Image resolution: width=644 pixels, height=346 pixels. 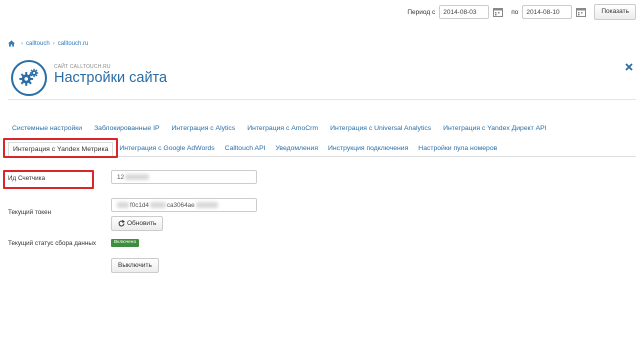 What do you see at coordinates (166, 149) in the screenshot?
I see `tab-google-adwords: Интеграция с Google AdWords` at bounding box center [166, 149].